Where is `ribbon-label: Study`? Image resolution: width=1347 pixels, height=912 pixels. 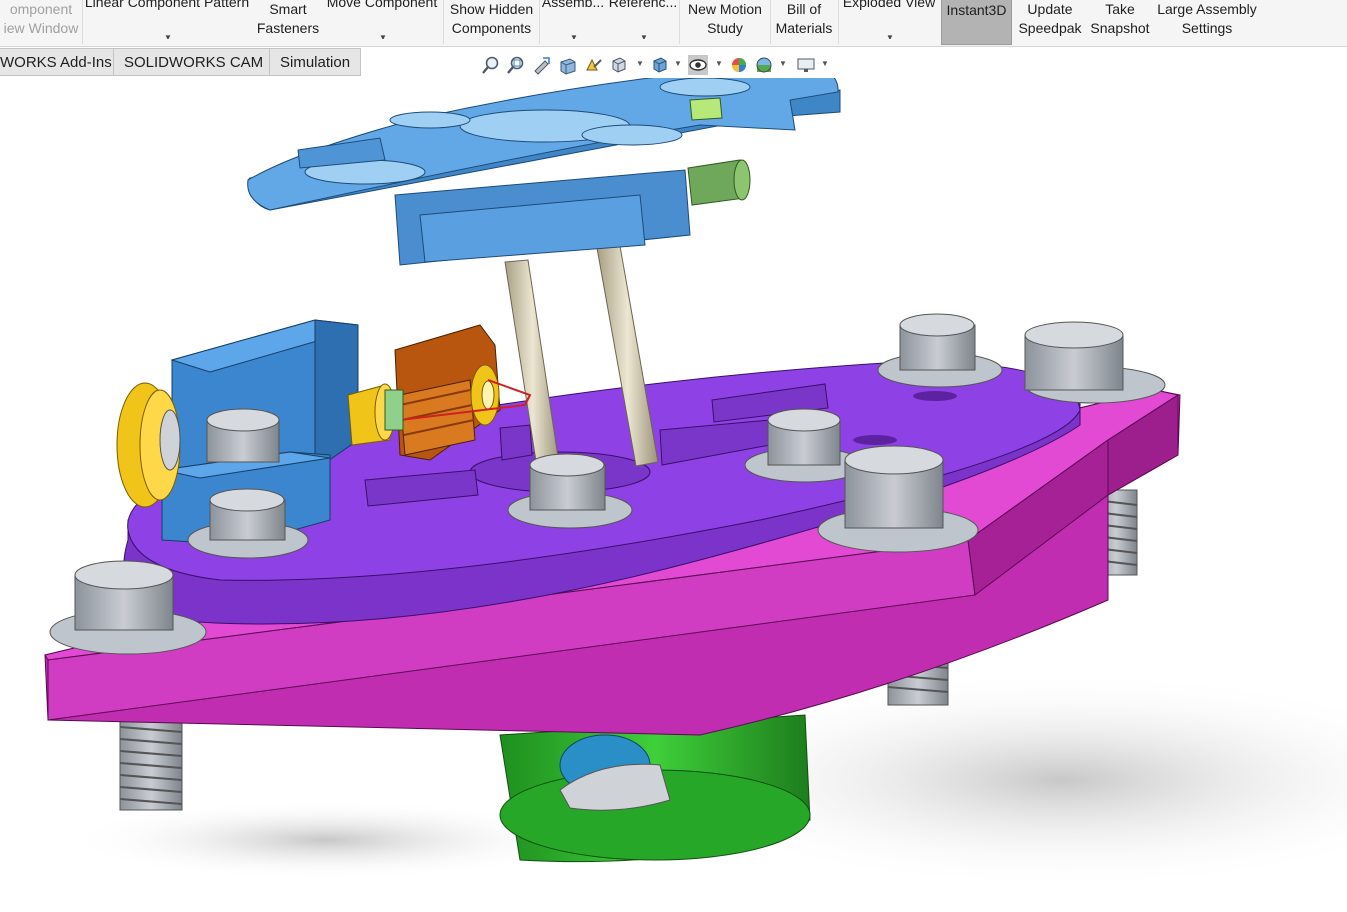 ribbon-label: Study is located at coordinates (725, 28).